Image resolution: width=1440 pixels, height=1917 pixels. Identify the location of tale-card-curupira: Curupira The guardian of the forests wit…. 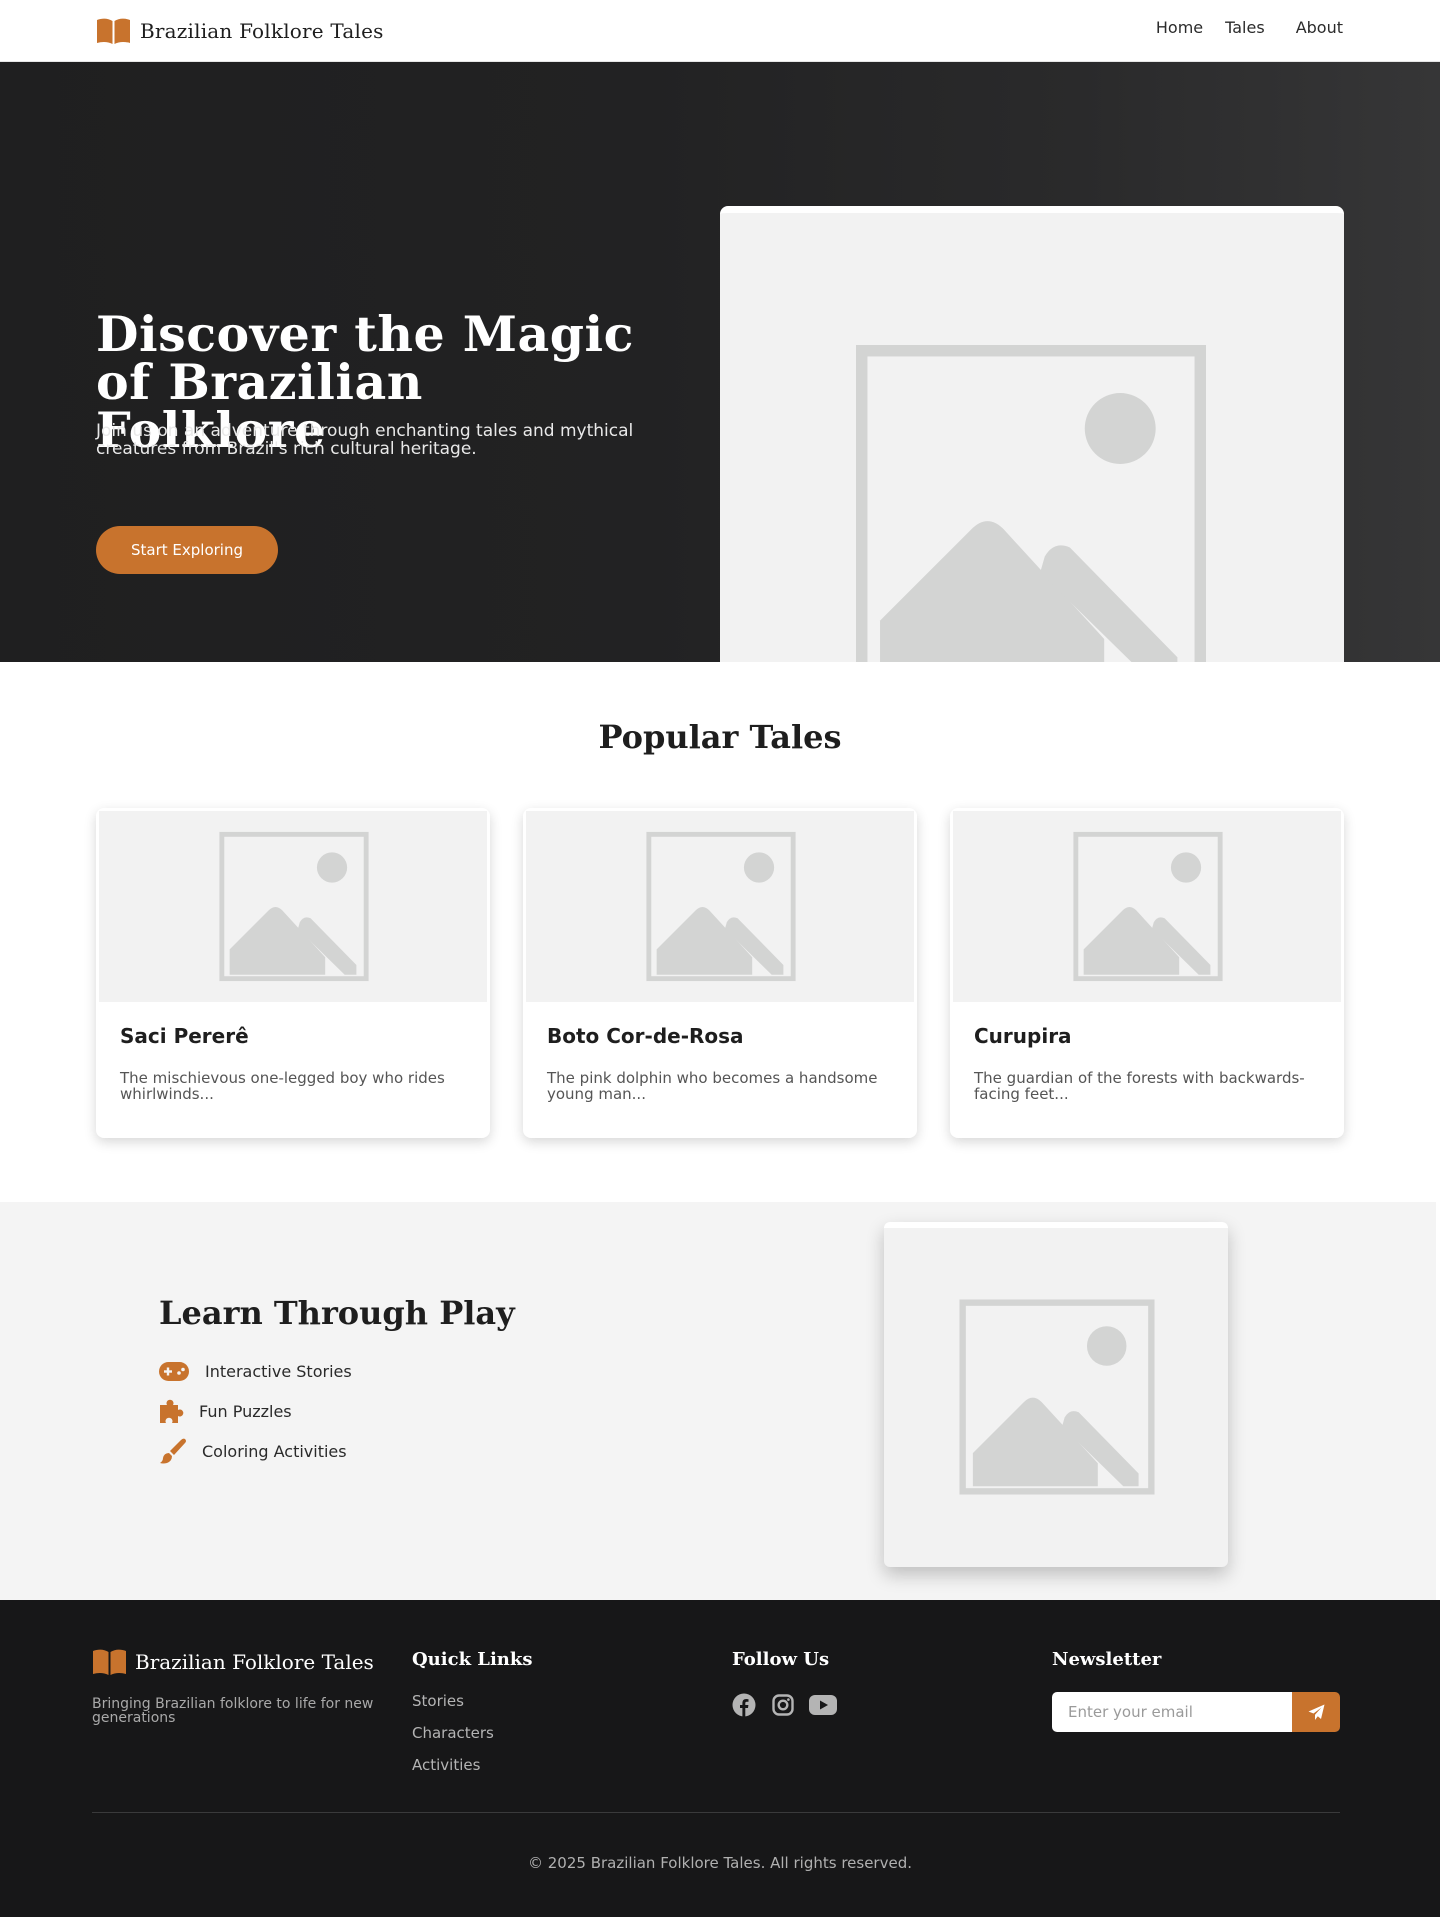
(1147, 973).